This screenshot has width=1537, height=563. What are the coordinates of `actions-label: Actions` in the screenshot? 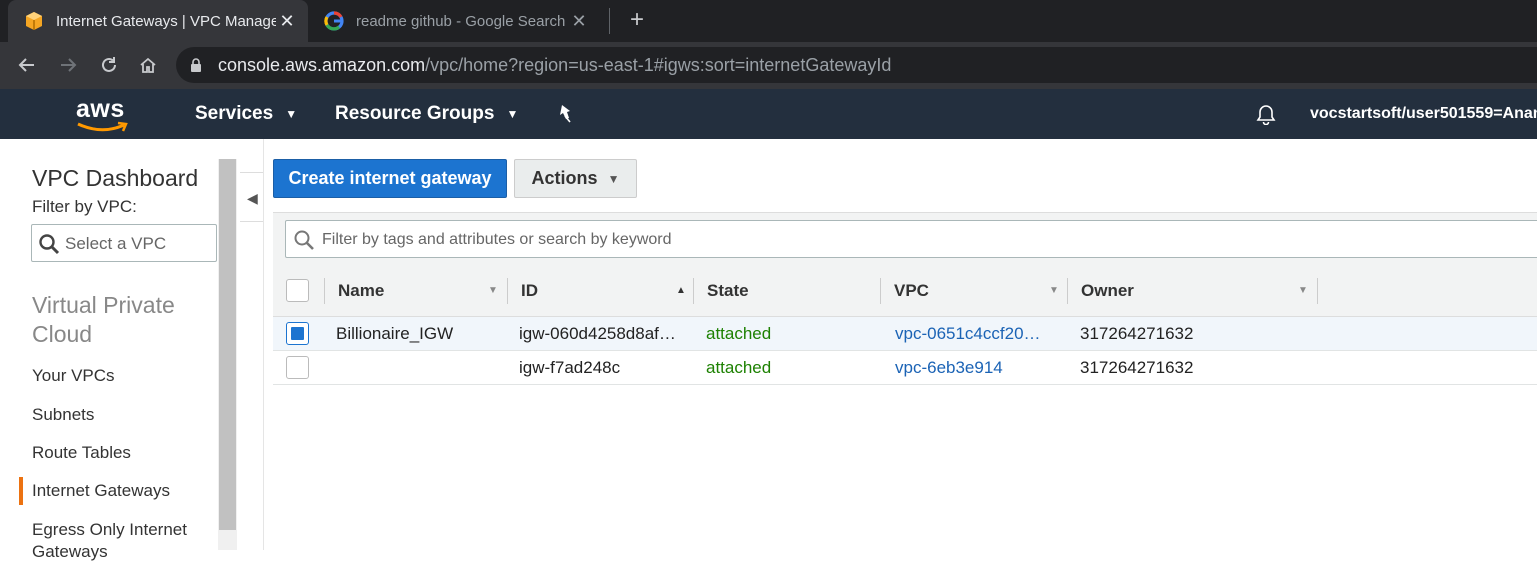 It's located at (564, 178).